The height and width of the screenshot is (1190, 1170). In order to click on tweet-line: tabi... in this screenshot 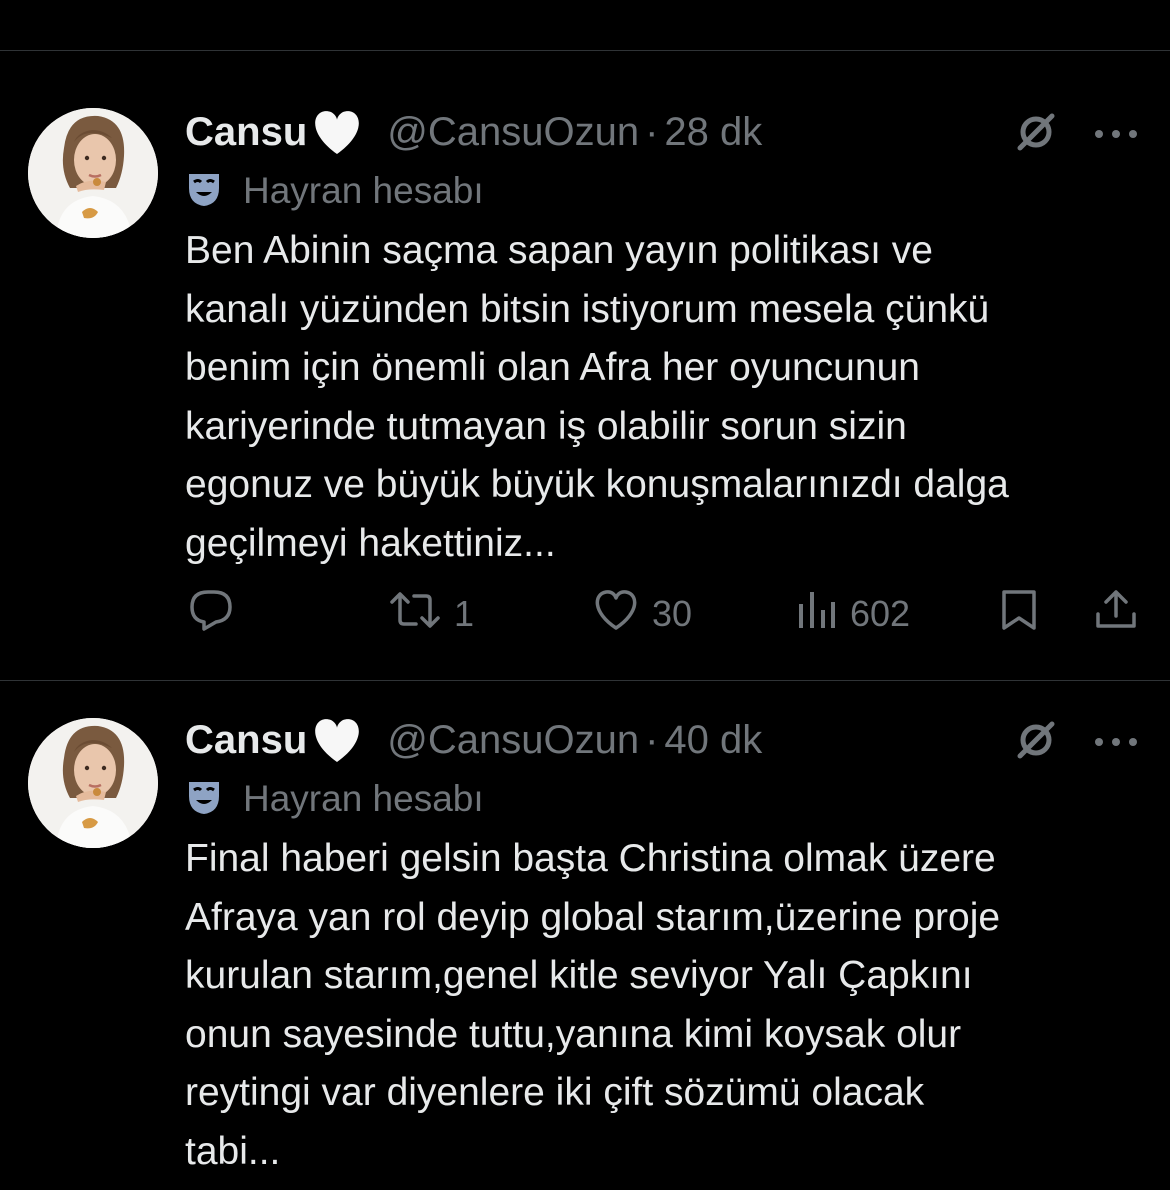, I will do `click(233, 1151)`.